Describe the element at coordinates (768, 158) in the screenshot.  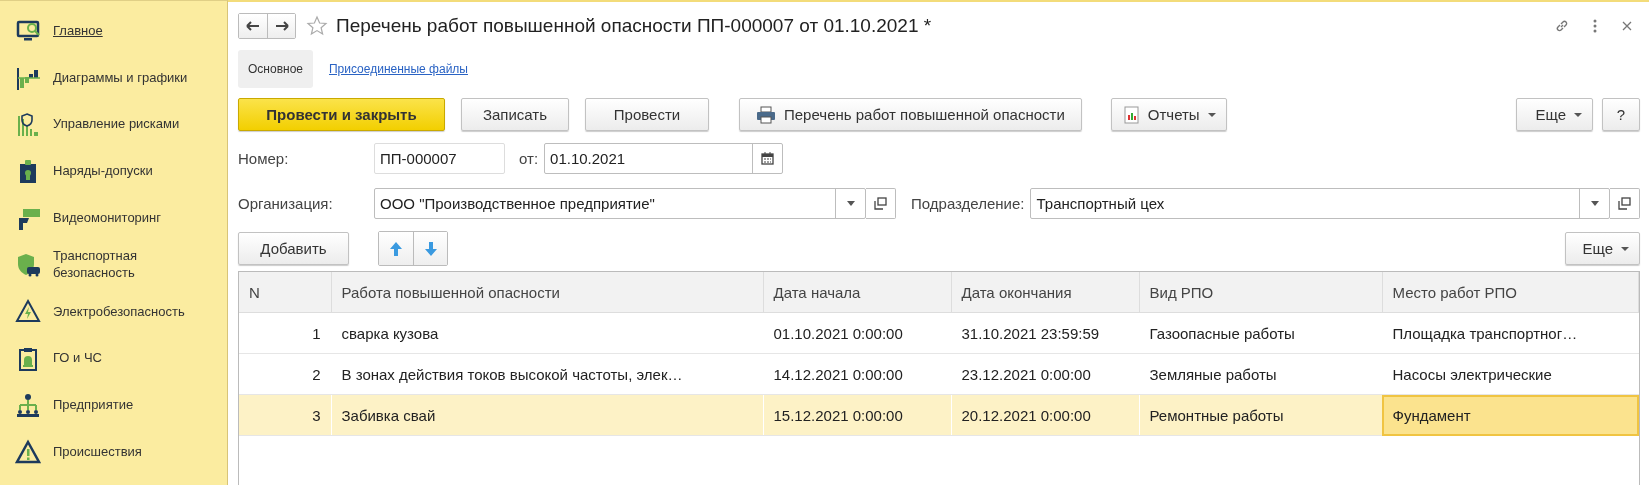
I see `calendar-icon` at that location.